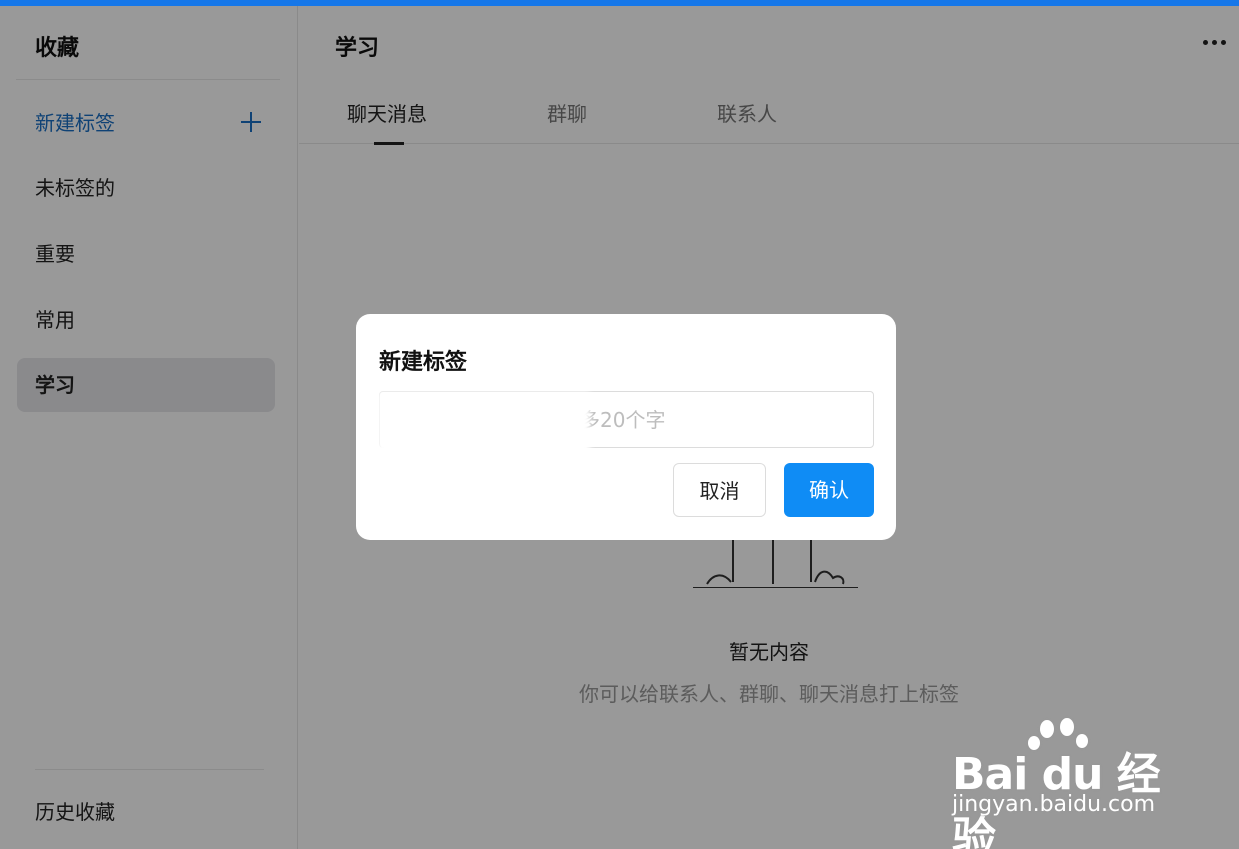 Image resolution: width=1239 pixels, height=849 pixels. What do you see at coordinates (829, 490) in the screenshot?
I see `confirm-button: 确认` at bounding box center [829, 490].